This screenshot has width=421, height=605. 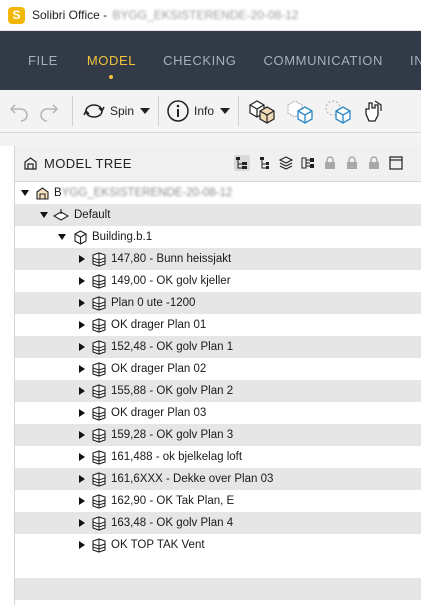 I want to click on redo-icon, so click(x=49, y=113).